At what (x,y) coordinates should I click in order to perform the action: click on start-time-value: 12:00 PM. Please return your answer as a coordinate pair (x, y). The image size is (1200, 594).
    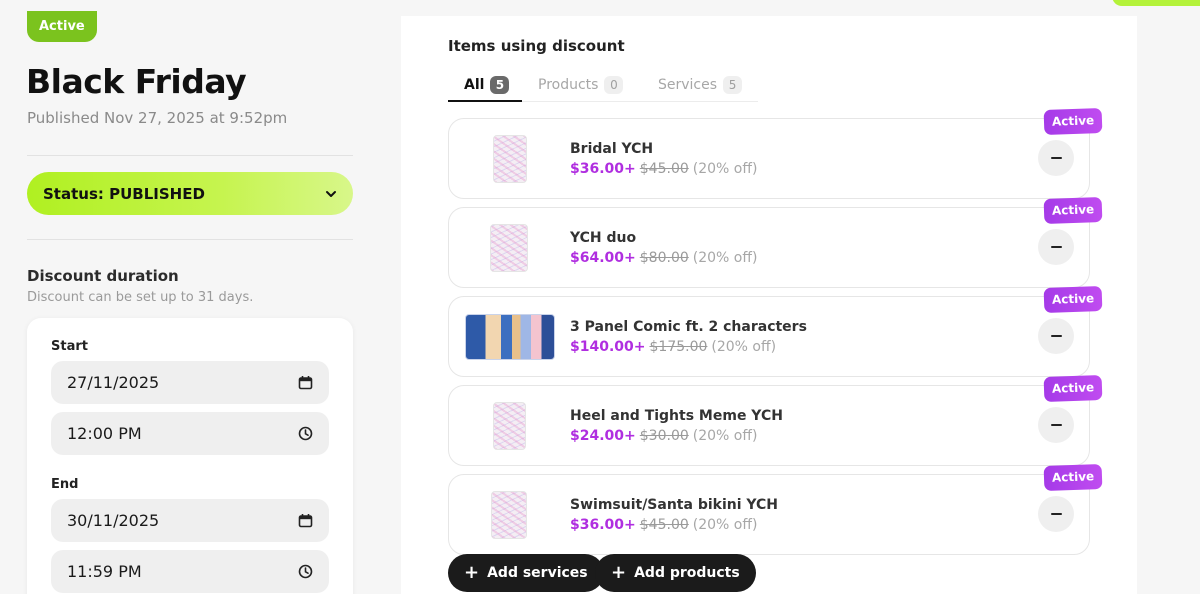
    Looking at the image, I should click on (104, 433).